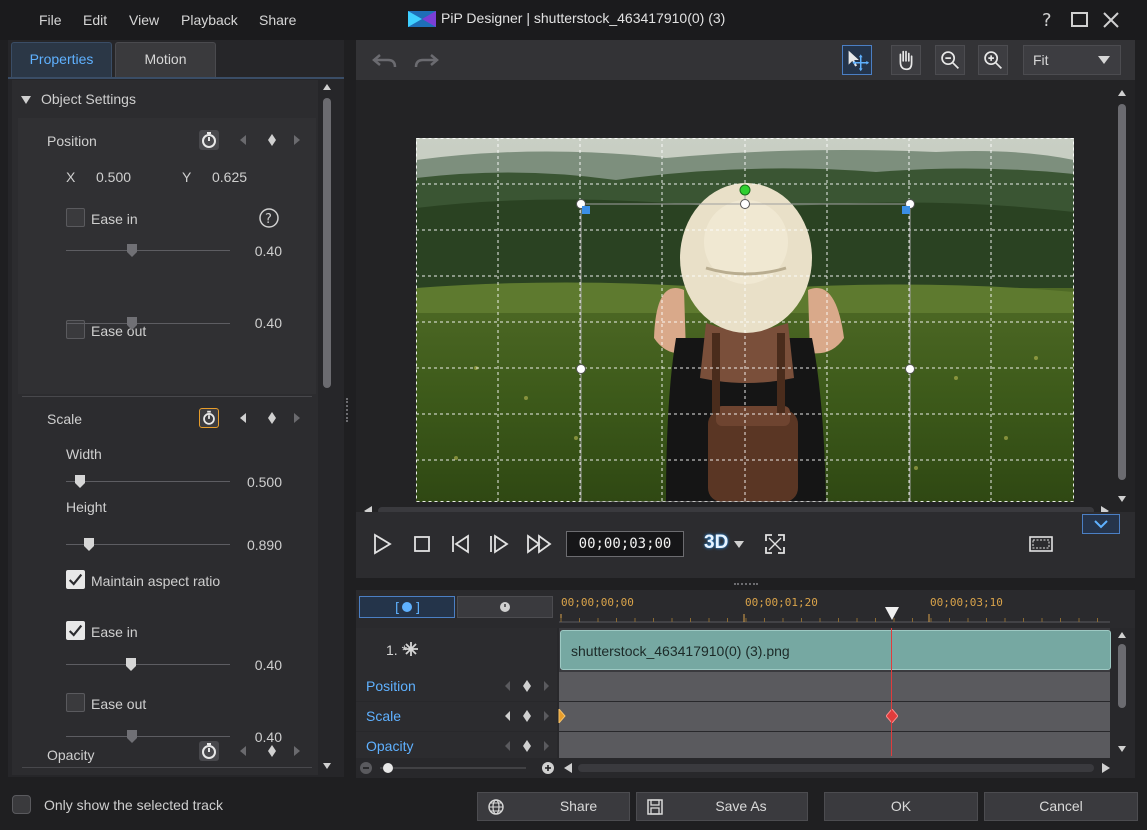 The width and height of the screenshot is (1147, 830). What do you see at coordinates (837, 768) in the screenshot?
I see `timeline-hscrollbar` at bounding box center [837, 768].